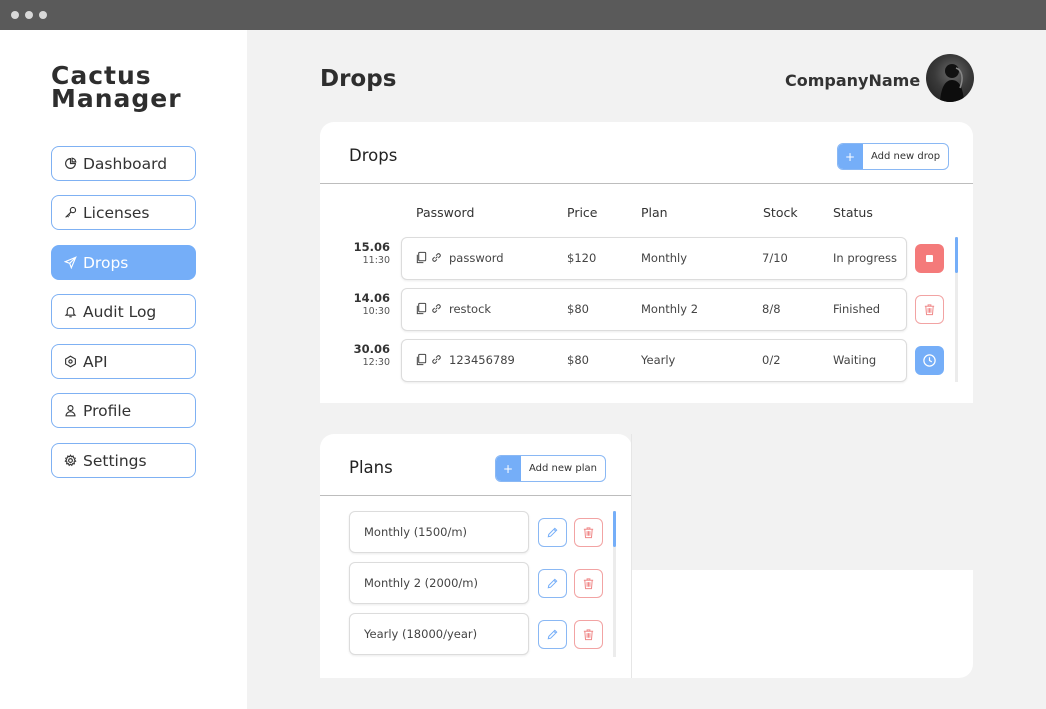 This screenshot has width=1046, height=709. Describe the element at coordinates (123, 361) in the screenshot. I see `sidebar-item-api: API` at that location.